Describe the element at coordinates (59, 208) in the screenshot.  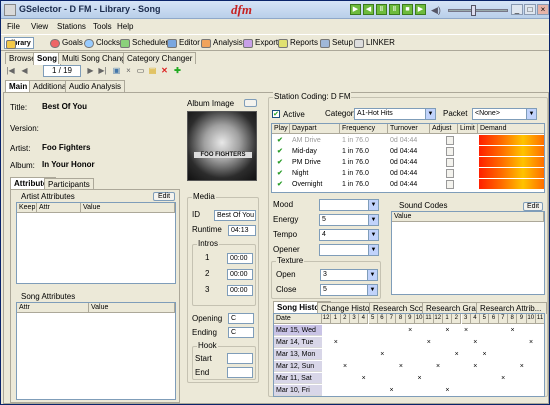
I see `col-attr: Attr` at that location.